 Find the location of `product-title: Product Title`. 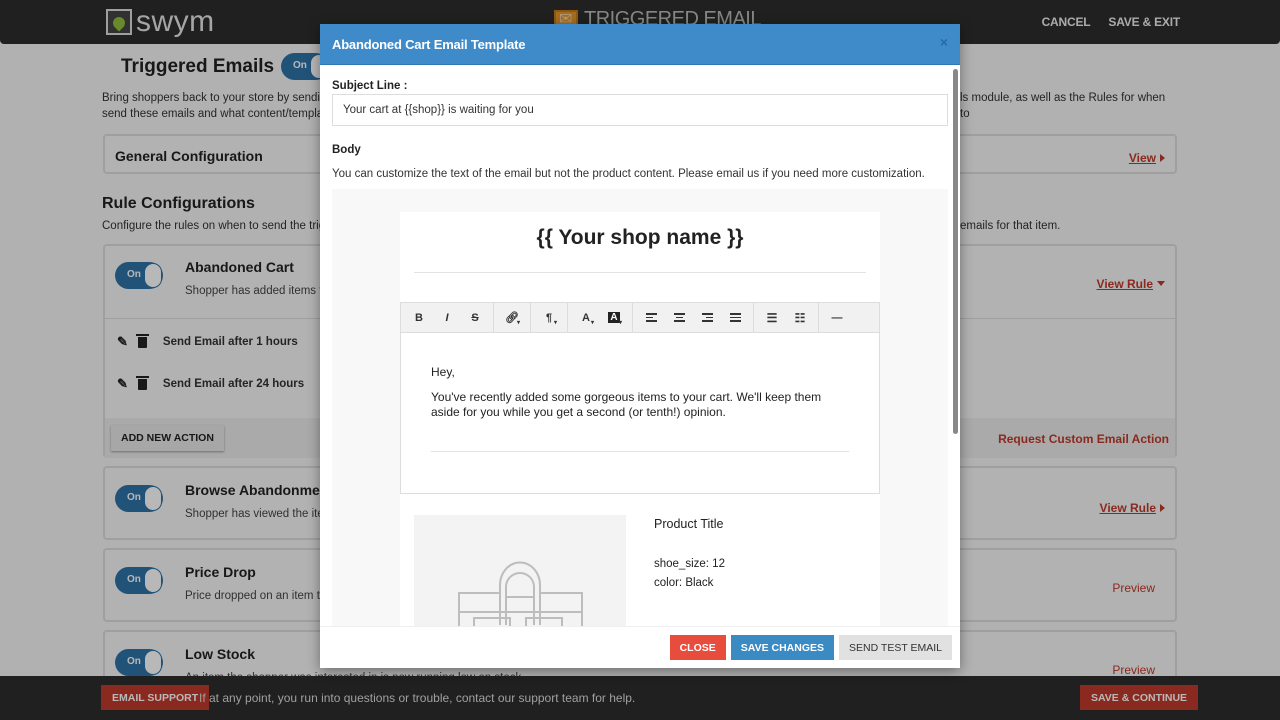

product-title: Product Title is located at coordinates (689, 524).